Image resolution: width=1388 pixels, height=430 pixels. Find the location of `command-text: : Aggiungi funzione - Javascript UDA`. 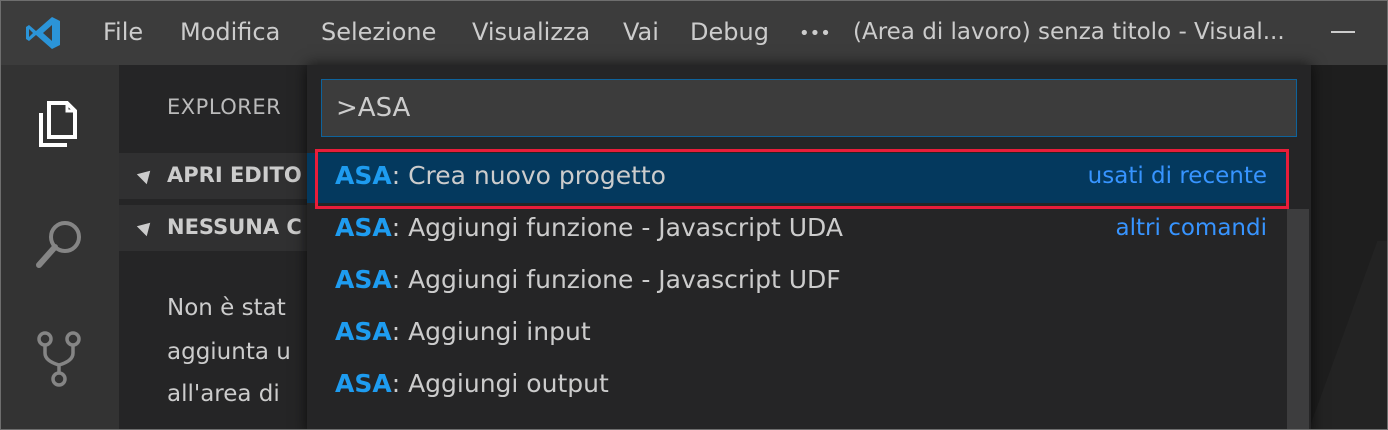

command-text: : Aggiungi funzione - Javascript UDA is located at coordinates (617, 227).